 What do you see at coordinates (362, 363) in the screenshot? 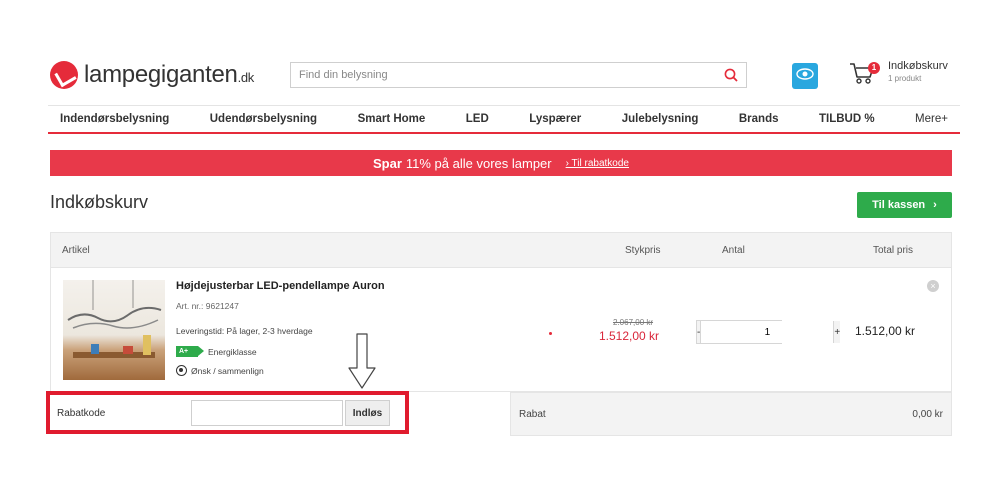
I see `annotation-arrow-icon` at bounding box center [362, 363].